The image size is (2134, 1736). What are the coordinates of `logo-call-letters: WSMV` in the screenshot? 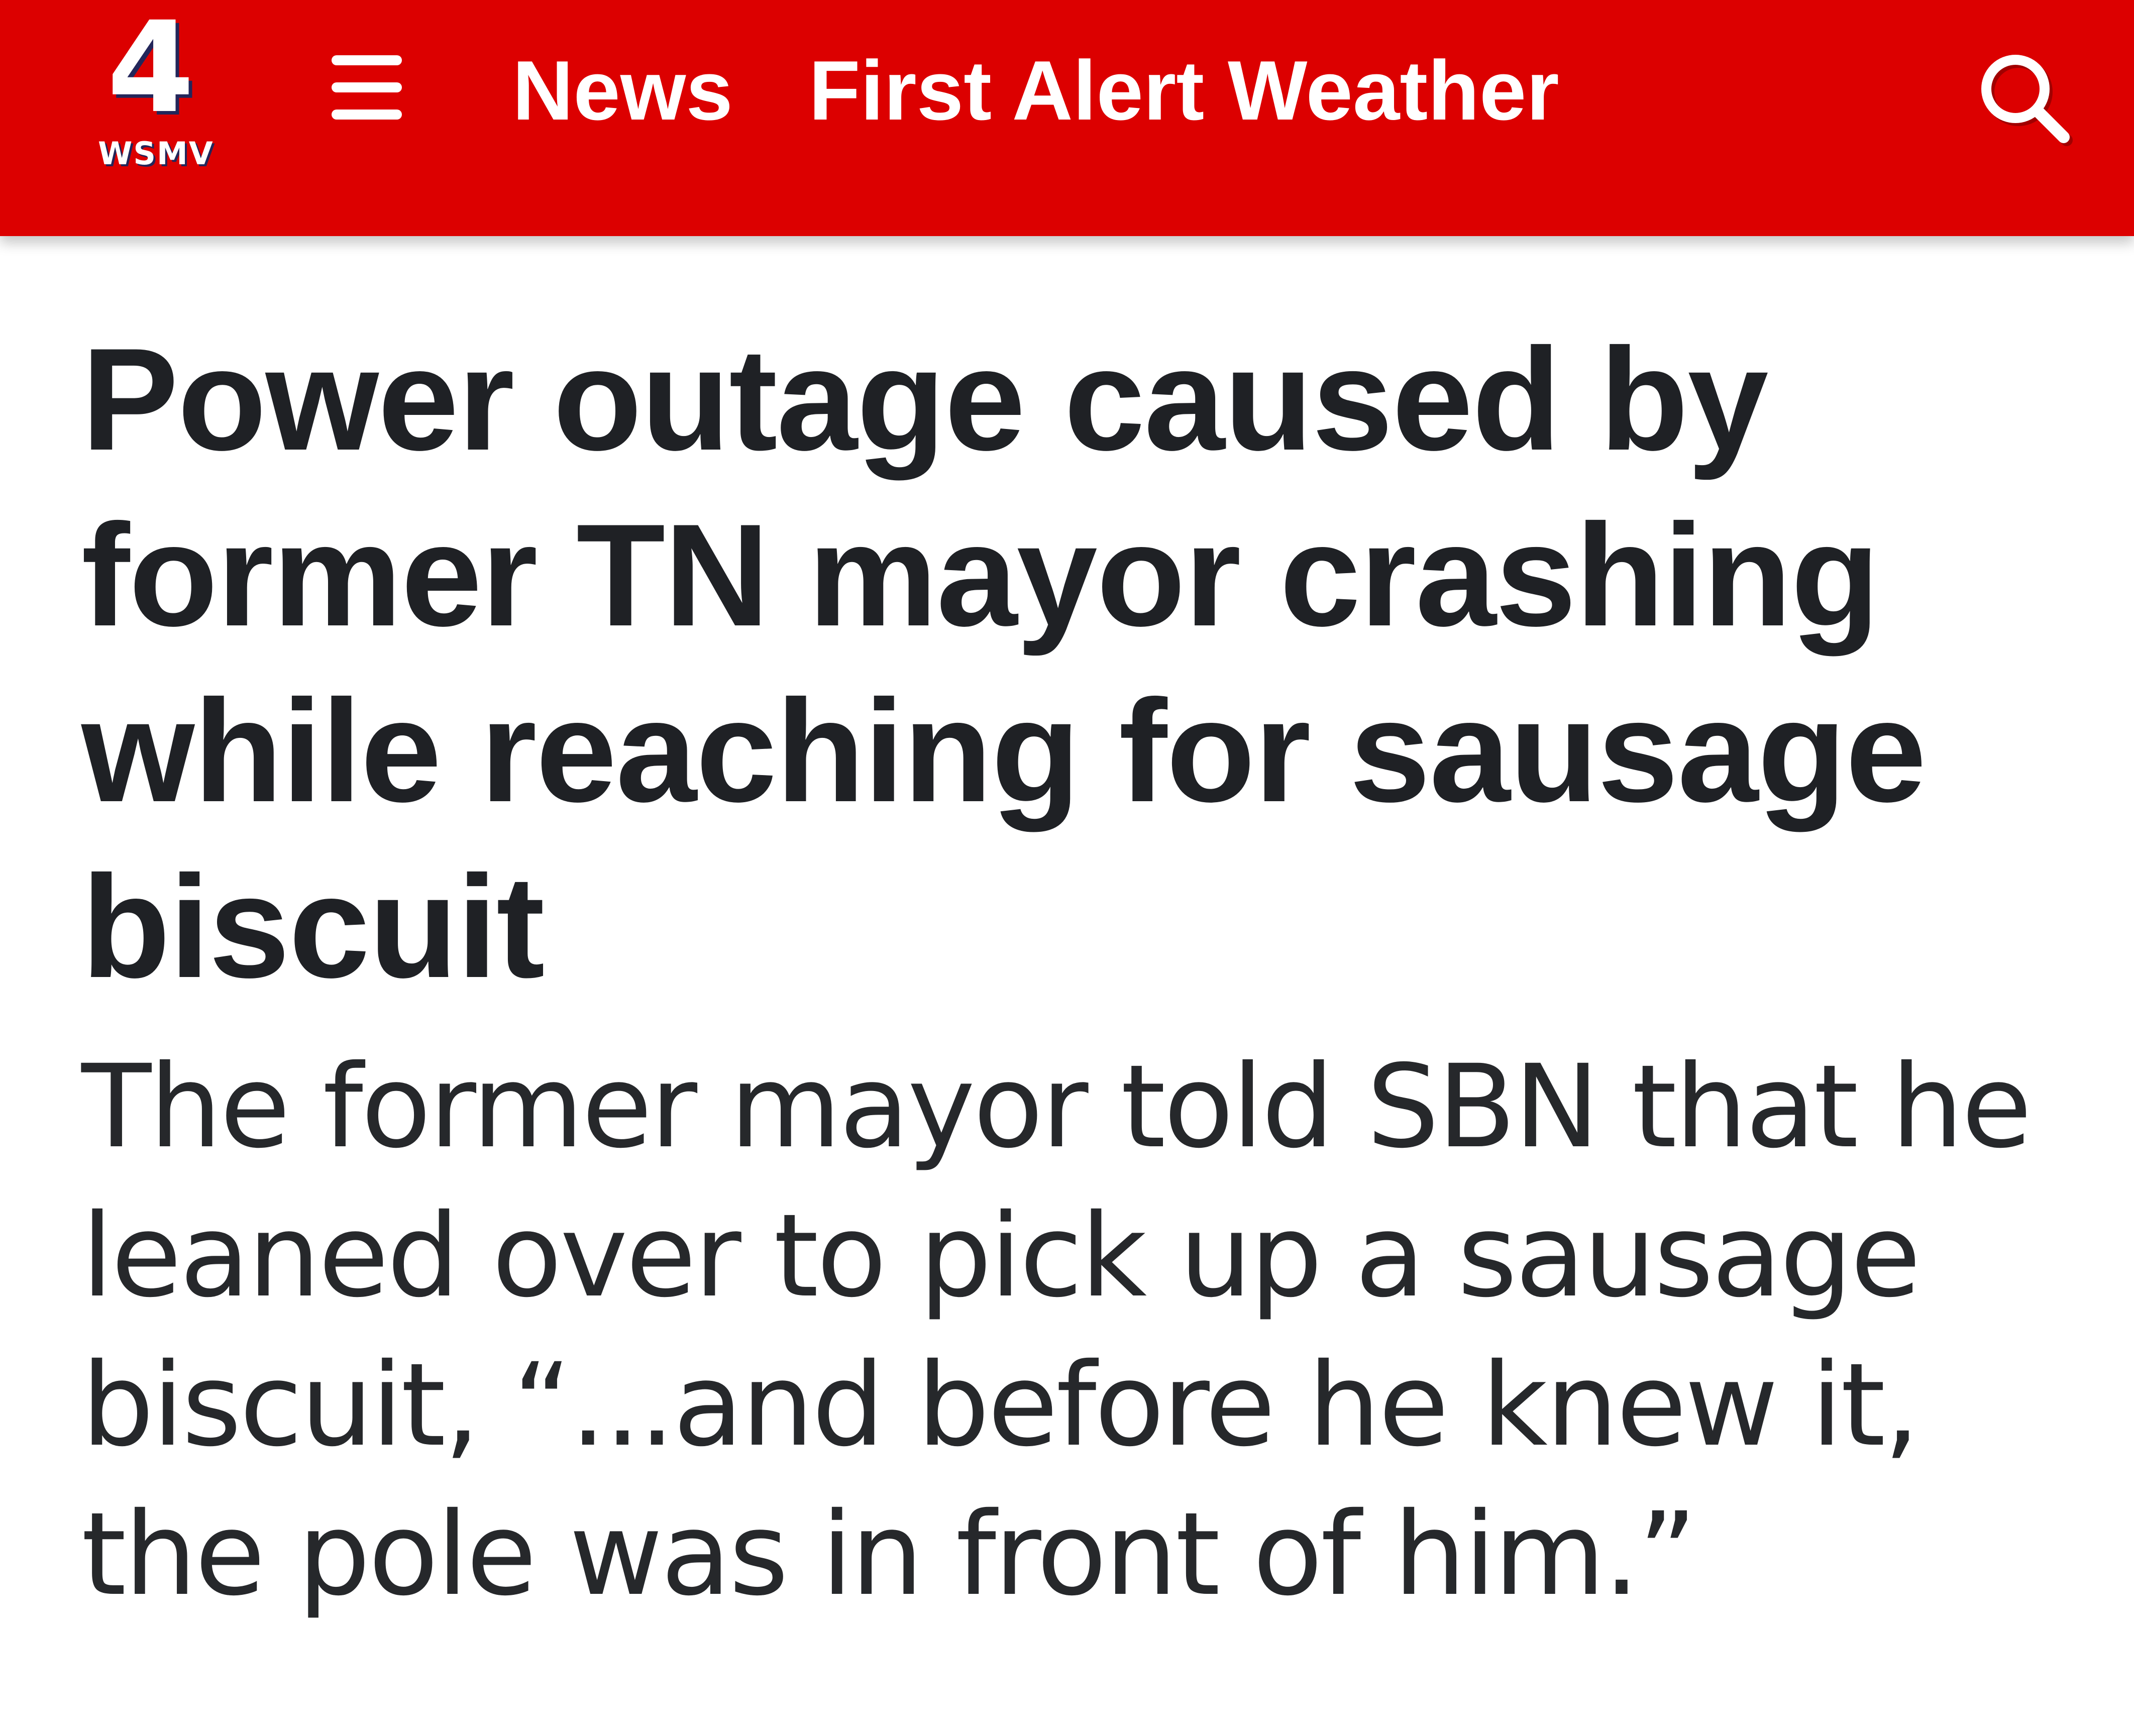 It's located at (156, 153).